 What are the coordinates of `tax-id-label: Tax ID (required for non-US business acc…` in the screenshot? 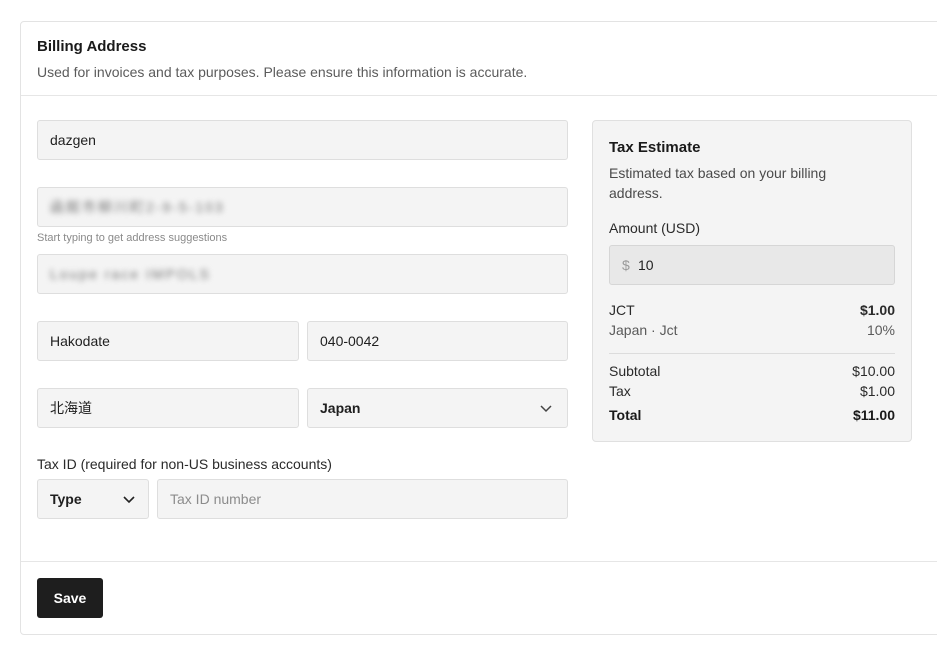 It's located at (184, 464).